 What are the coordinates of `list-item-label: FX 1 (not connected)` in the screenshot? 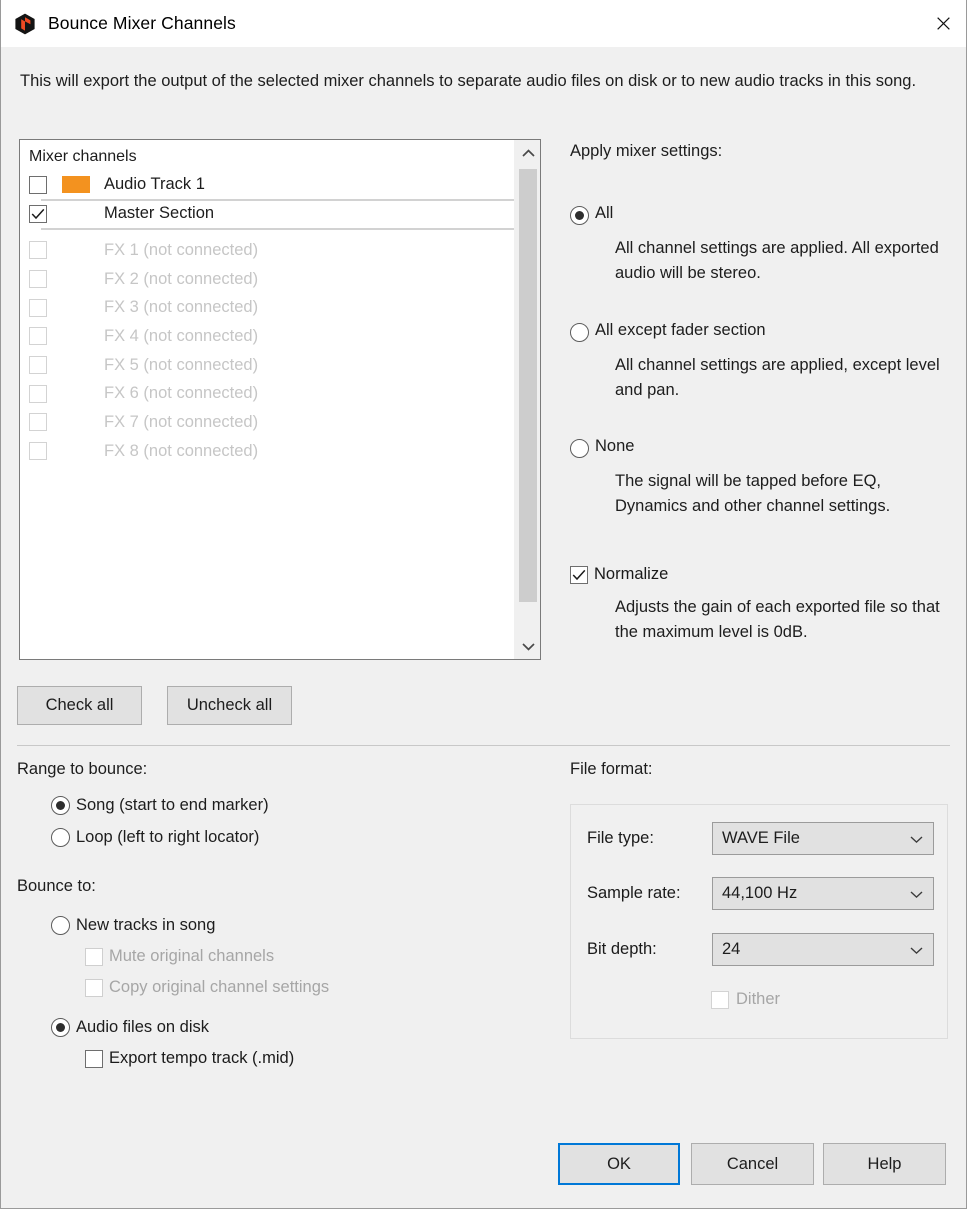 It's located at (181, 249).